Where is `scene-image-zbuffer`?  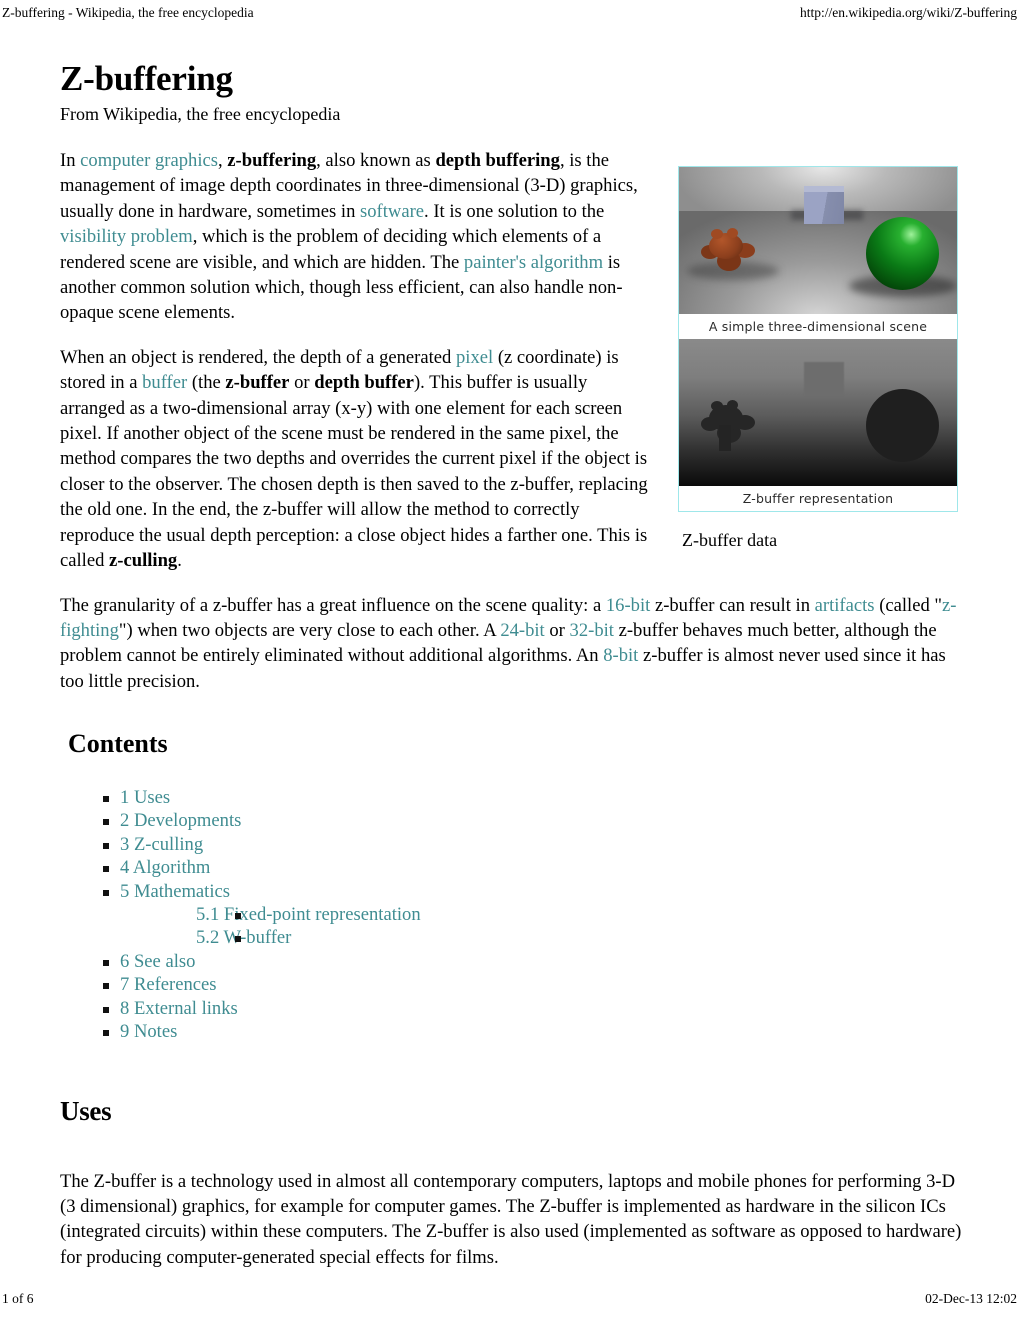 scene-image-zbuffer is located at coordinates (818, 412).